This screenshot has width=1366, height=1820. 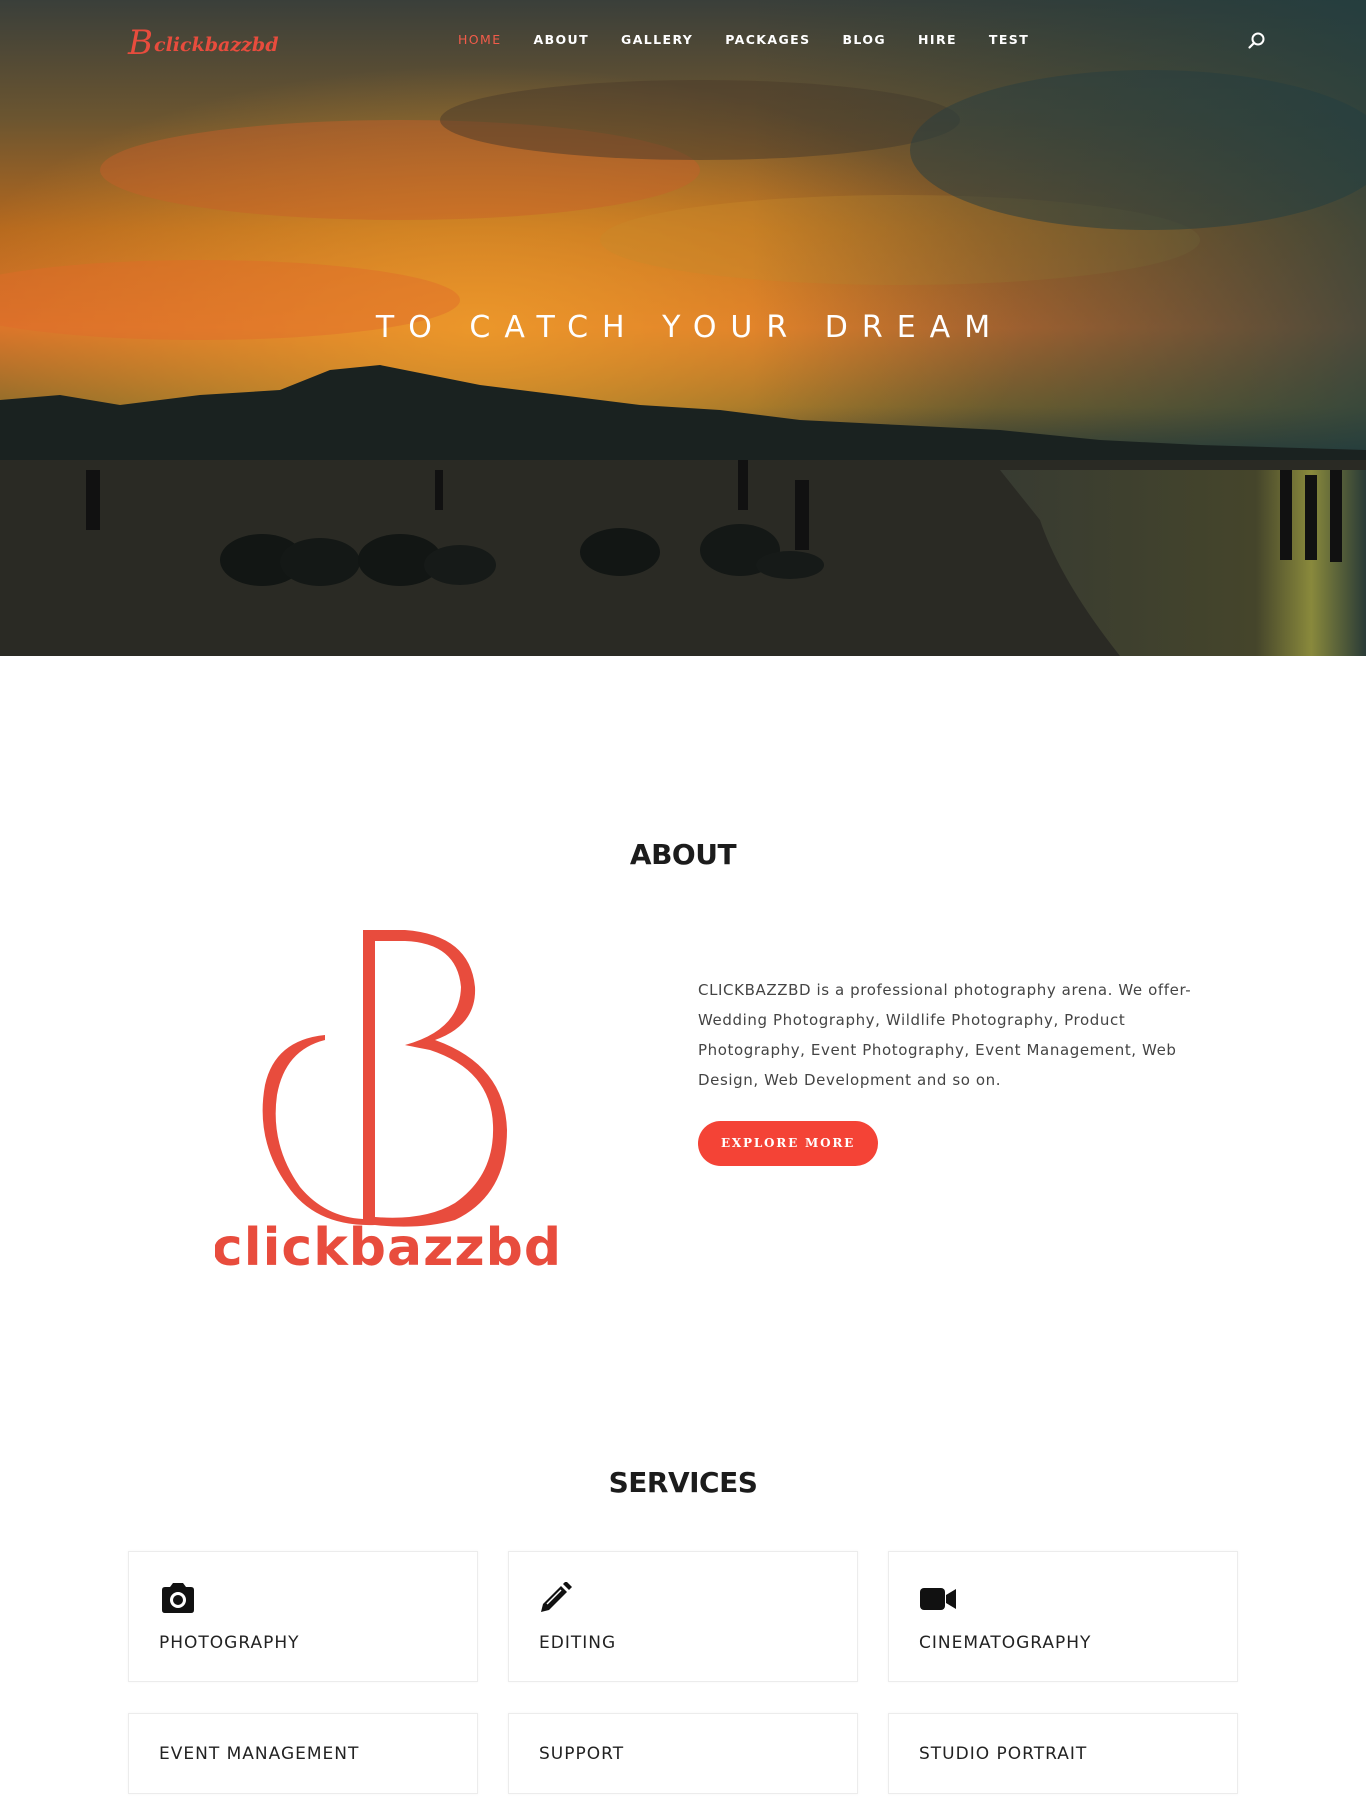 What do you see at coordinates (937, 40) in the screenshot?
I see `nav-item-hire: HIRE` at bounding box center [937, 40].